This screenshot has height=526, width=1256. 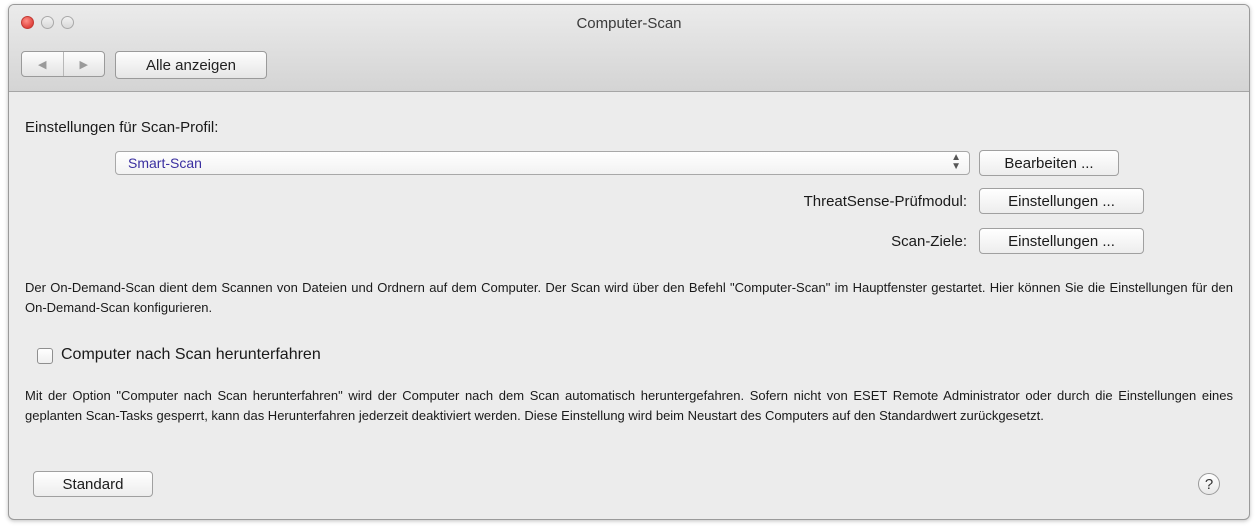 I want to click on back-button: ◀, so click(x=43, y=64).